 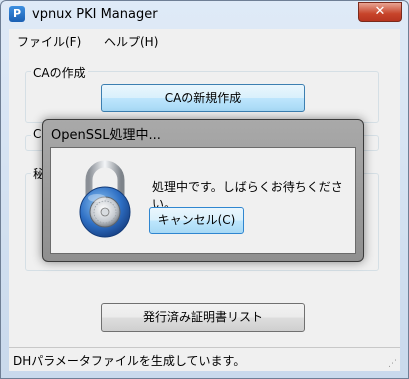 What do you see at coordinates (105, 199) in the screenshot?
I see `padlock-icon` at bounding box center [105, 199].